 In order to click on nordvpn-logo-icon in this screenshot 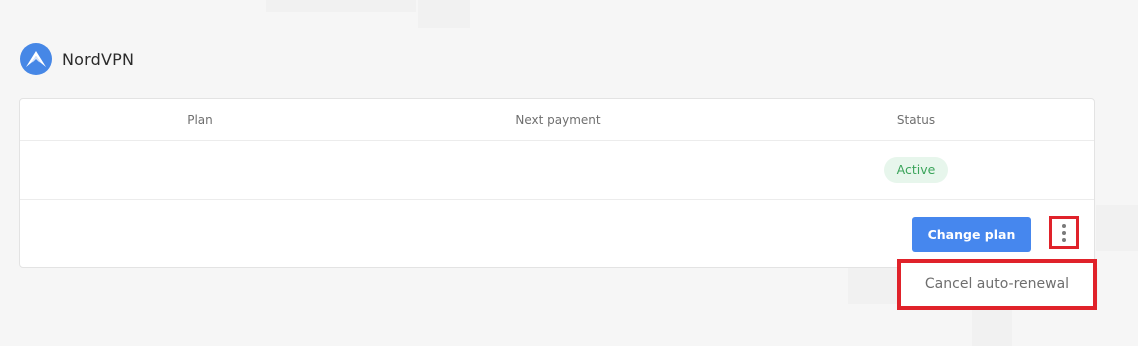, I will do `click(36, 59)`.